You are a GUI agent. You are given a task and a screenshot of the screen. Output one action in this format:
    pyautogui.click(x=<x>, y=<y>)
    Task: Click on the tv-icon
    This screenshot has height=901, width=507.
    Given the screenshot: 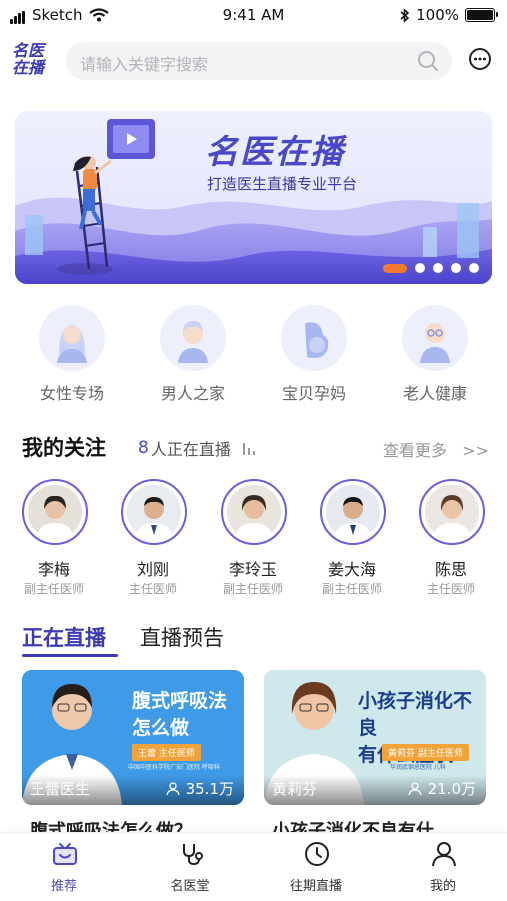 What is the action you would take?
    pyautogui.click(x=65, y=854)
    